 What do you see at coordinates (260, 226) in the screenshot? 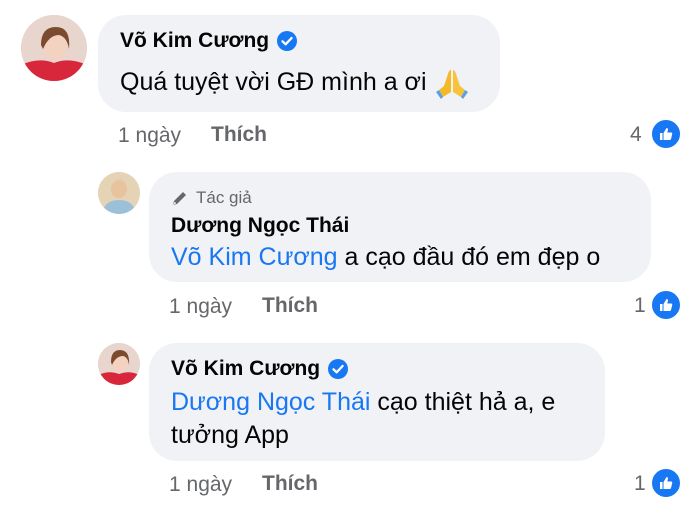
I see `comment-author-name: Dương Ngọc Thái` at bounding box center [260, 226].